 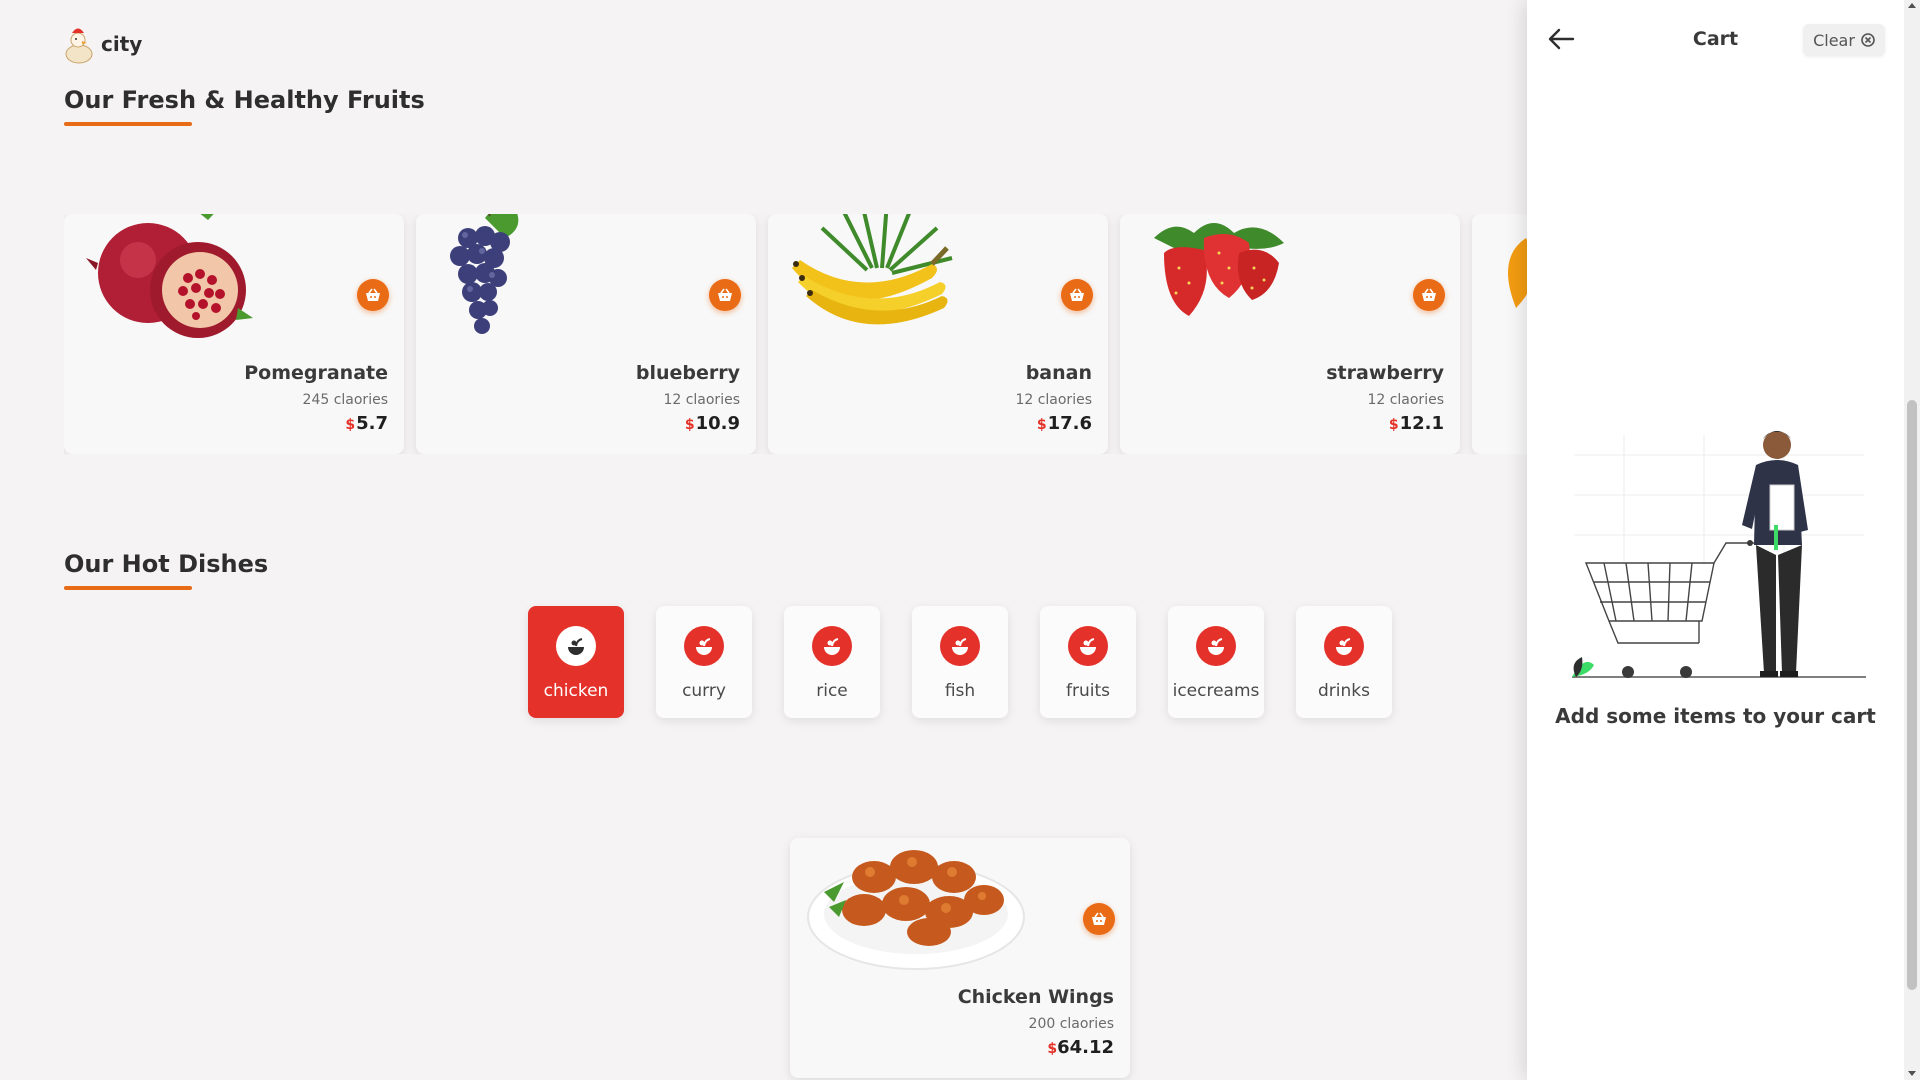 I want to click on dishes-title-underline, so click(x=128, y=588).